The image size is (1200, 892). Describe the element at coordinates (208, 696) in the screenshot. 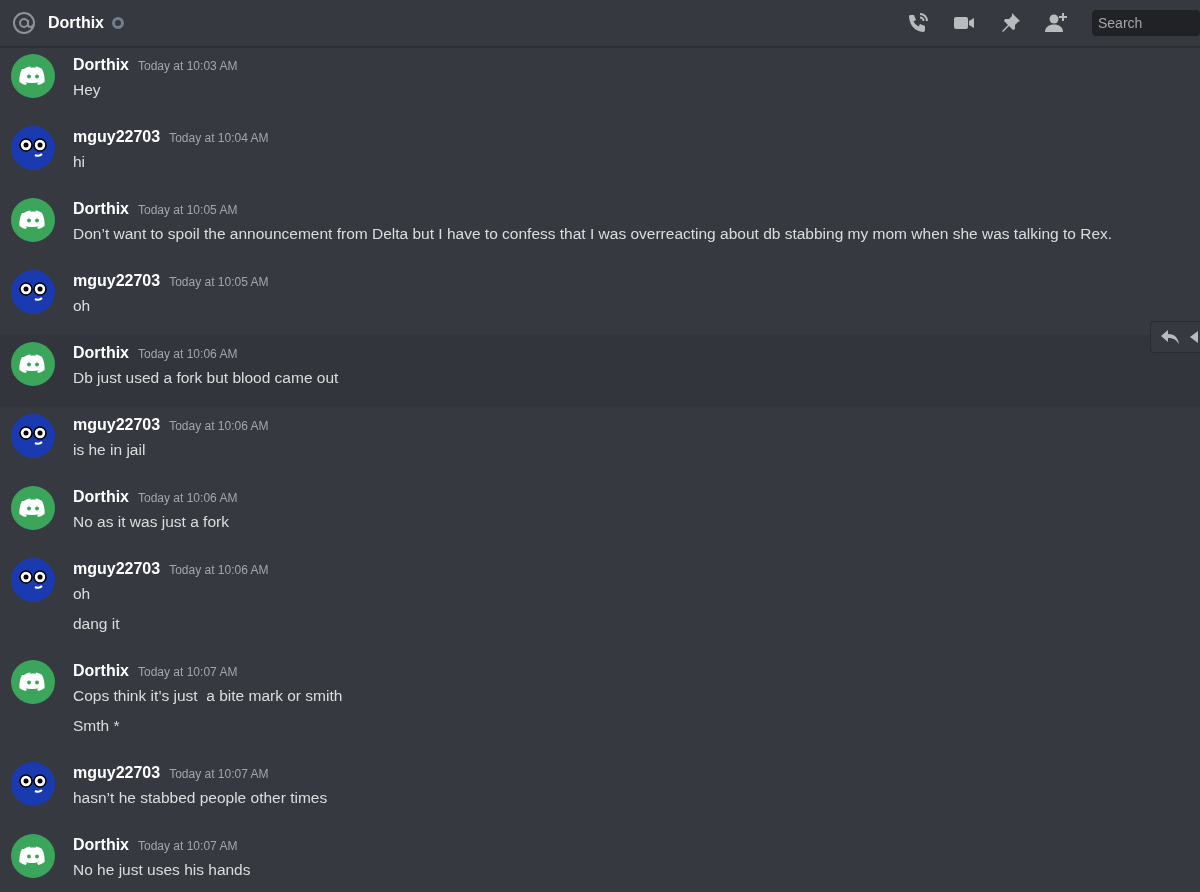

I see `message-text: Cops think it’s just a bite mark or smith` at that location.